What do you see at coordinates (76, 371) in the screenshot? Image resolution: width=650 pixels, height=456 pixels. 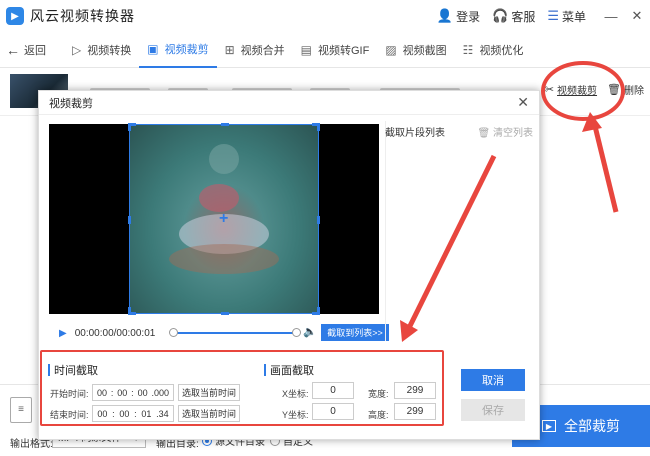 I see `time-section-label: 时间截取` at bounding box center [76, 371].